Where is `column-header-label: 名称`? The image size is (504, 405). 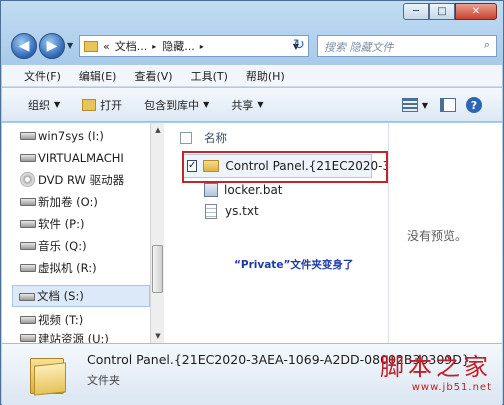
column-header-label: 名称 is located at coordinates (215, 138).